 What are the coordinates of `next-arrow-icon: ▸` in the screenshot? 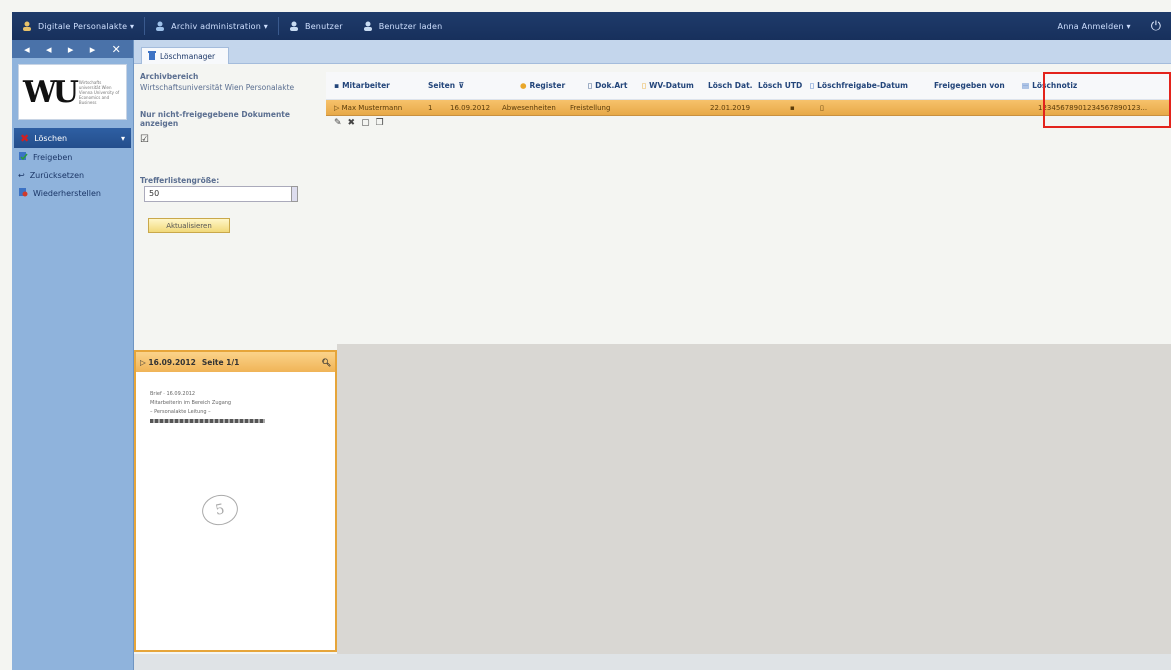 It's located at (71, 49).